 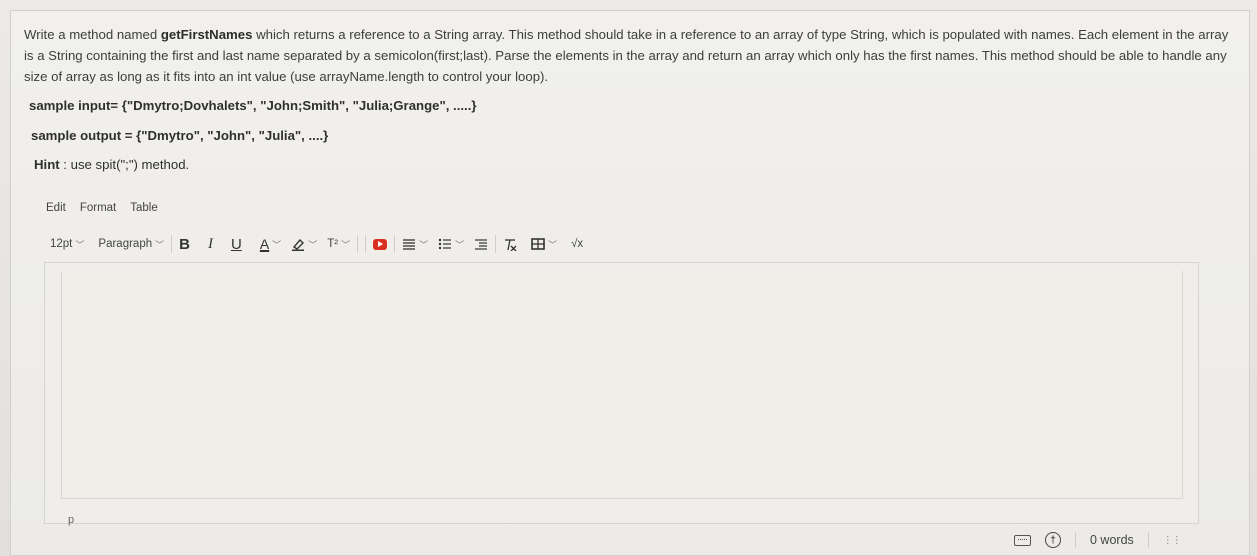 What do you see at coordinates (67, 244) in the screenshot?
I see `font-size-dropdown: 12pt ﹀` at bounding box center [67, 244].